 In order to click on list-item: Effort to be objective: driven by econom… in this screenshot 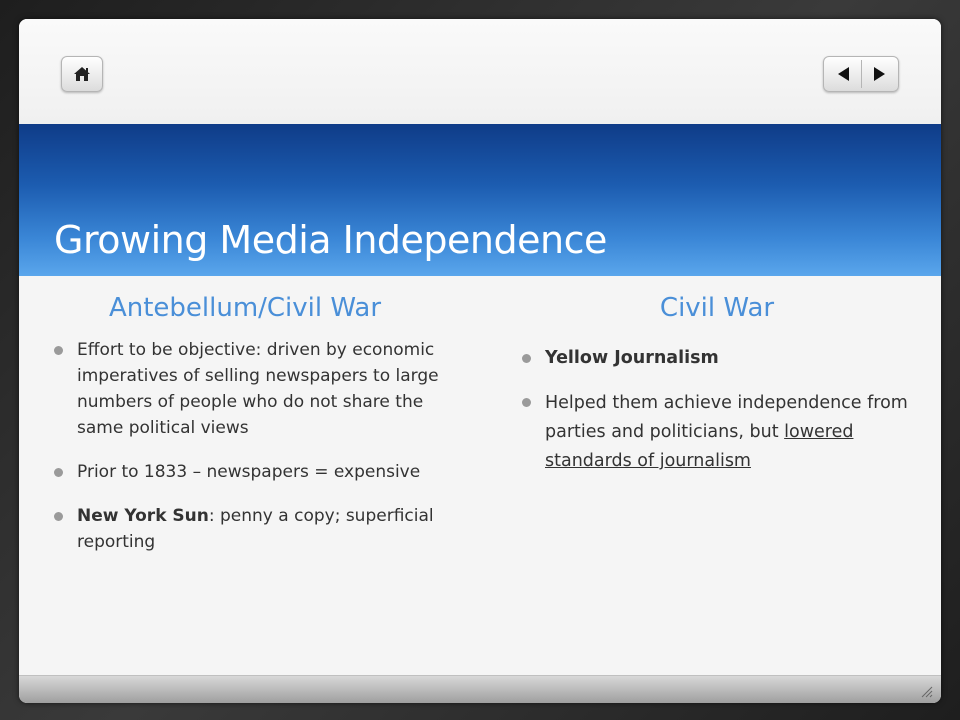, I will do `click(245, 389)`.